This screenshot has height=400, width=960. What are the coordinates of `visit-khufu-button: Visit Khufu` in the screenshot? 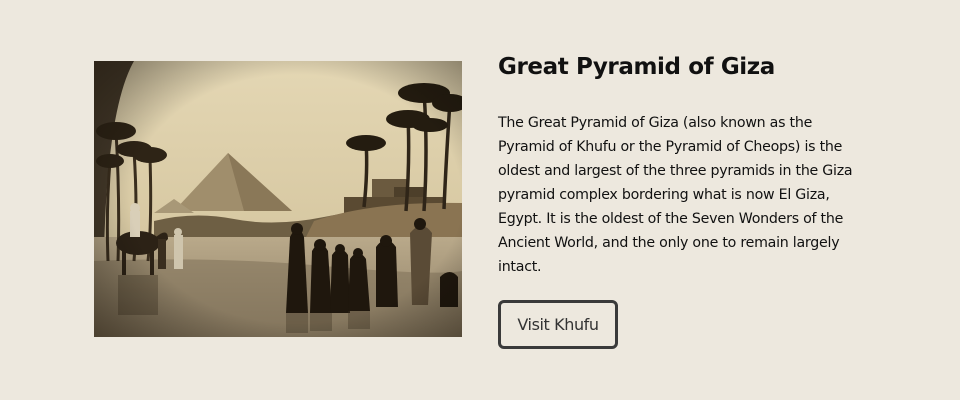 It's located at (558, 324).